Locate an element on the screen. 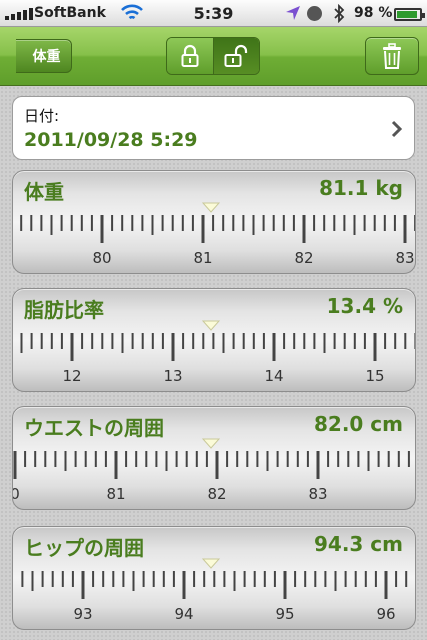 The image size is (427, 640). tick-label: 12 is located at coordinates (71, 376).